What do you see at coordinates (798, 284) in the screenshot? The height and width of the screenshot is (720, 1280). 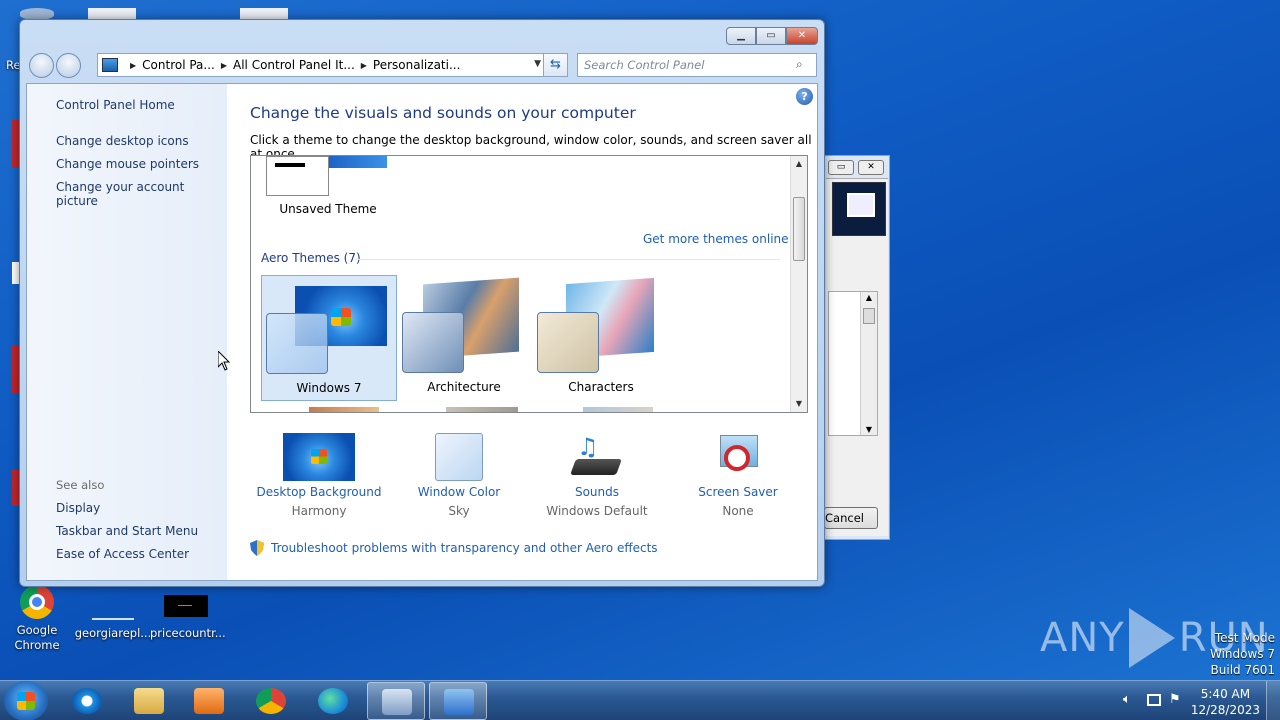 I see `theme-list-scrollbar: ▲ ▼` at bounding box center [798, 284].